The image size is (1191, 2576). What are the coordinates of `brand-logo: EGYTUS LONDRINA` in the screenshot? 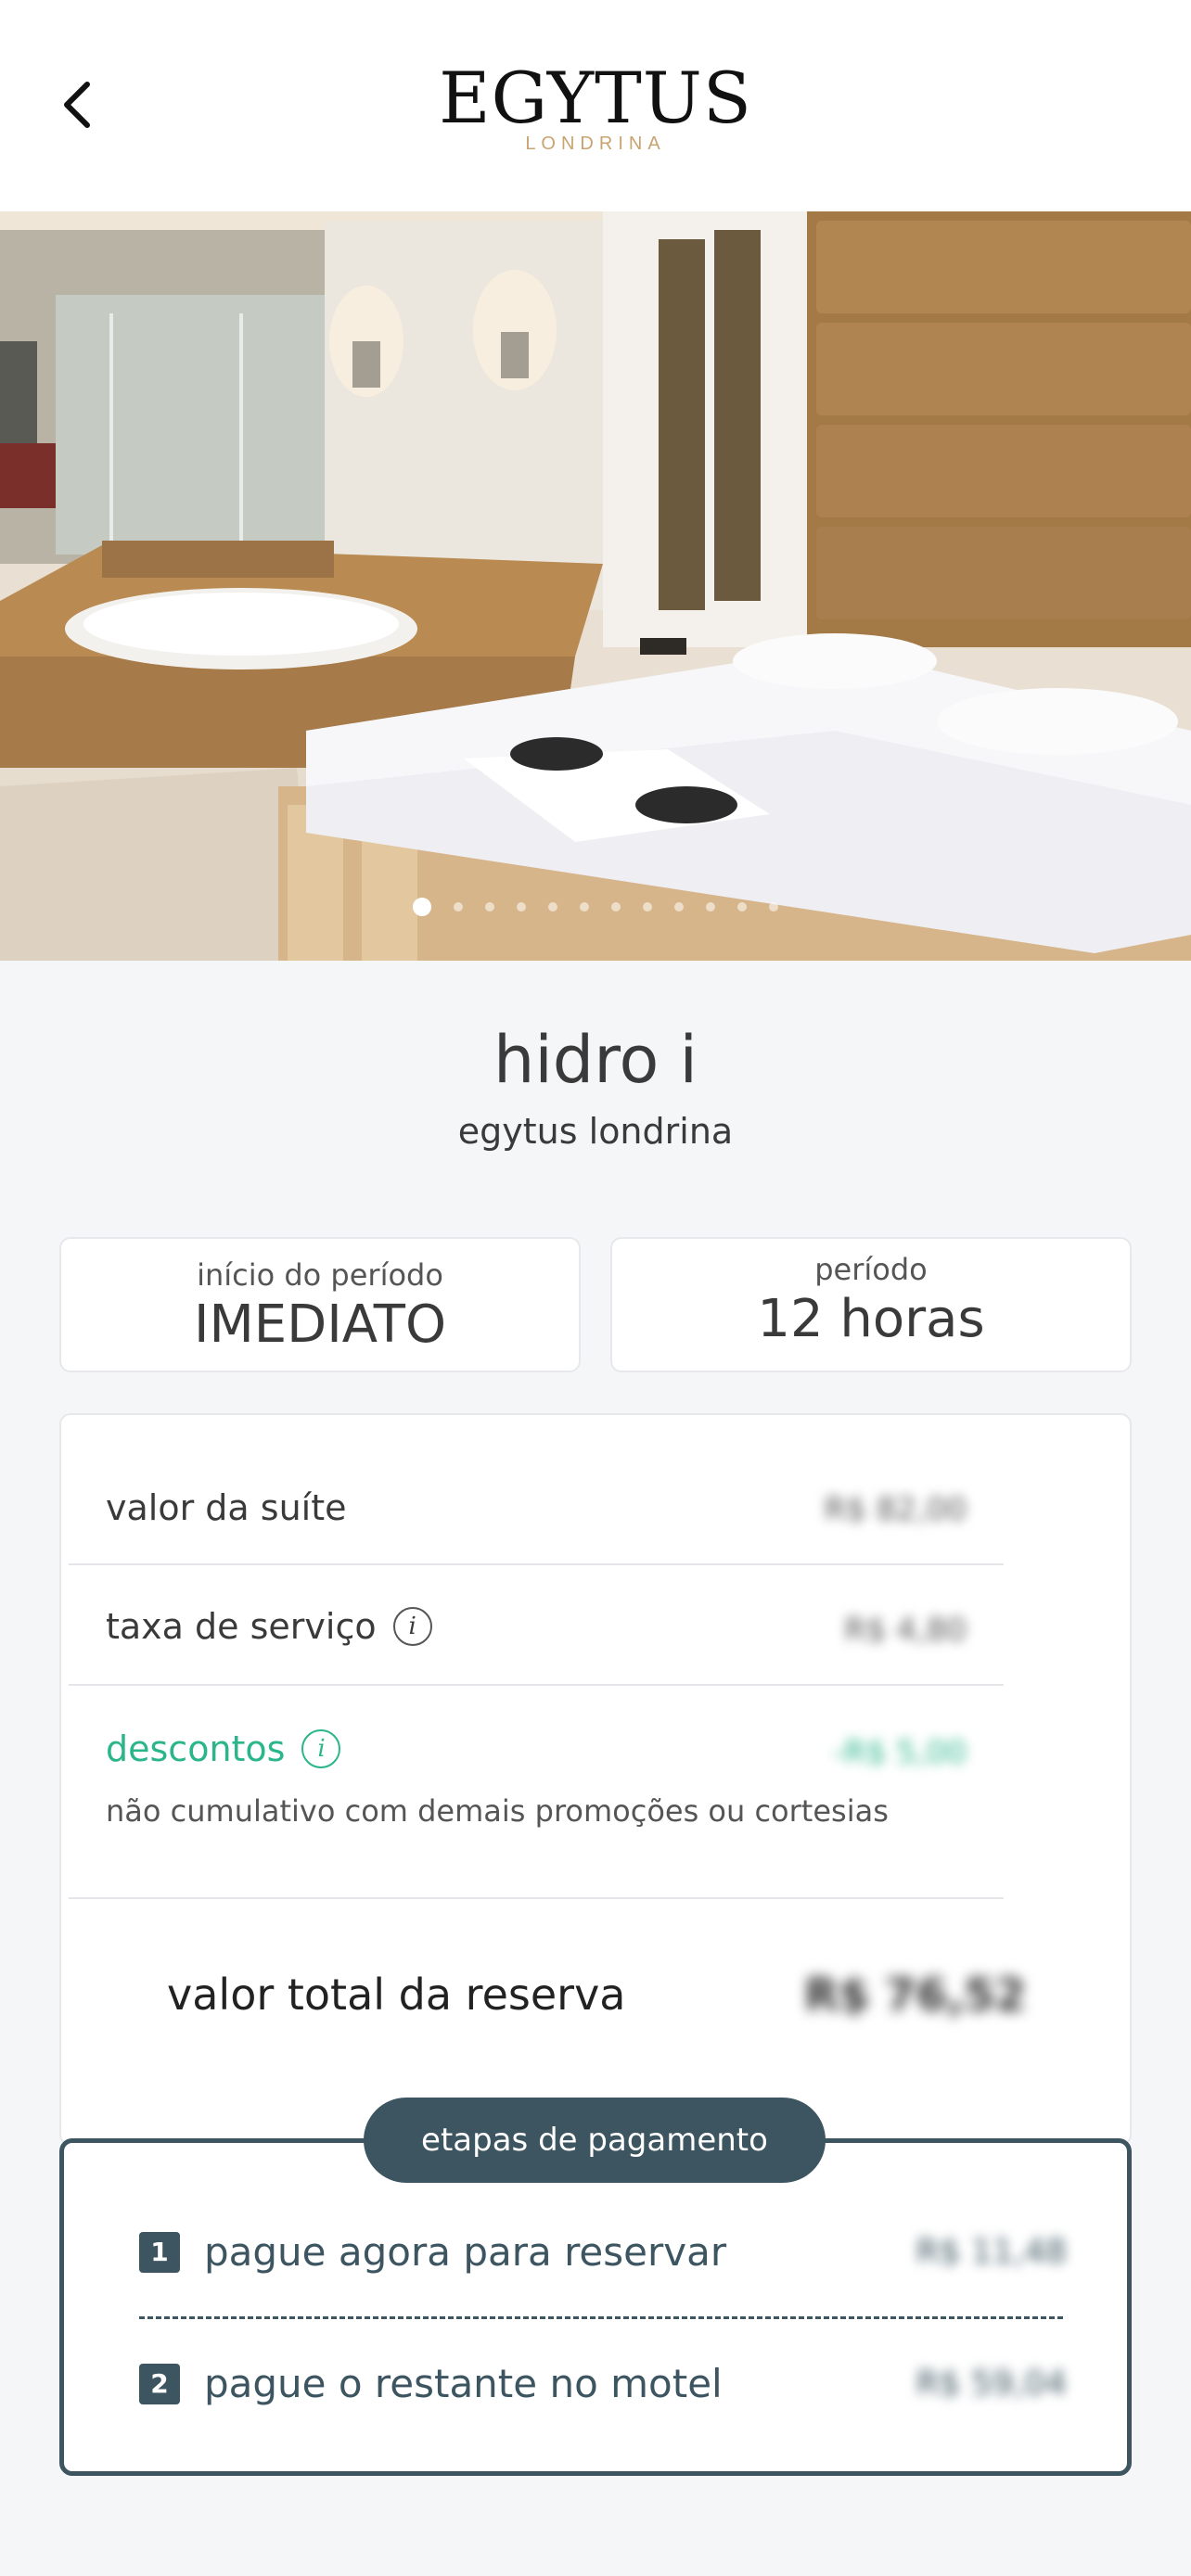 It's located at (595, 107).